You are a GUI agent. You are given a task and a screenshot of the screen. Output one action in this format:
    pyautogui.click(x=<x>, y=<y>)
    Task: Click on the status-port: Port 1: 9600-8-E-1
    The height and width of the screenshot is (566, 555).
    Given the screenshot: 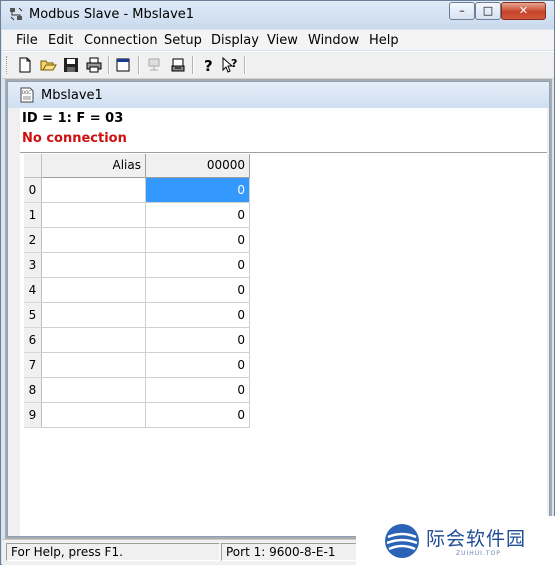 What is the action you would take?
    pyautogui.click(x=291, y=552)
    